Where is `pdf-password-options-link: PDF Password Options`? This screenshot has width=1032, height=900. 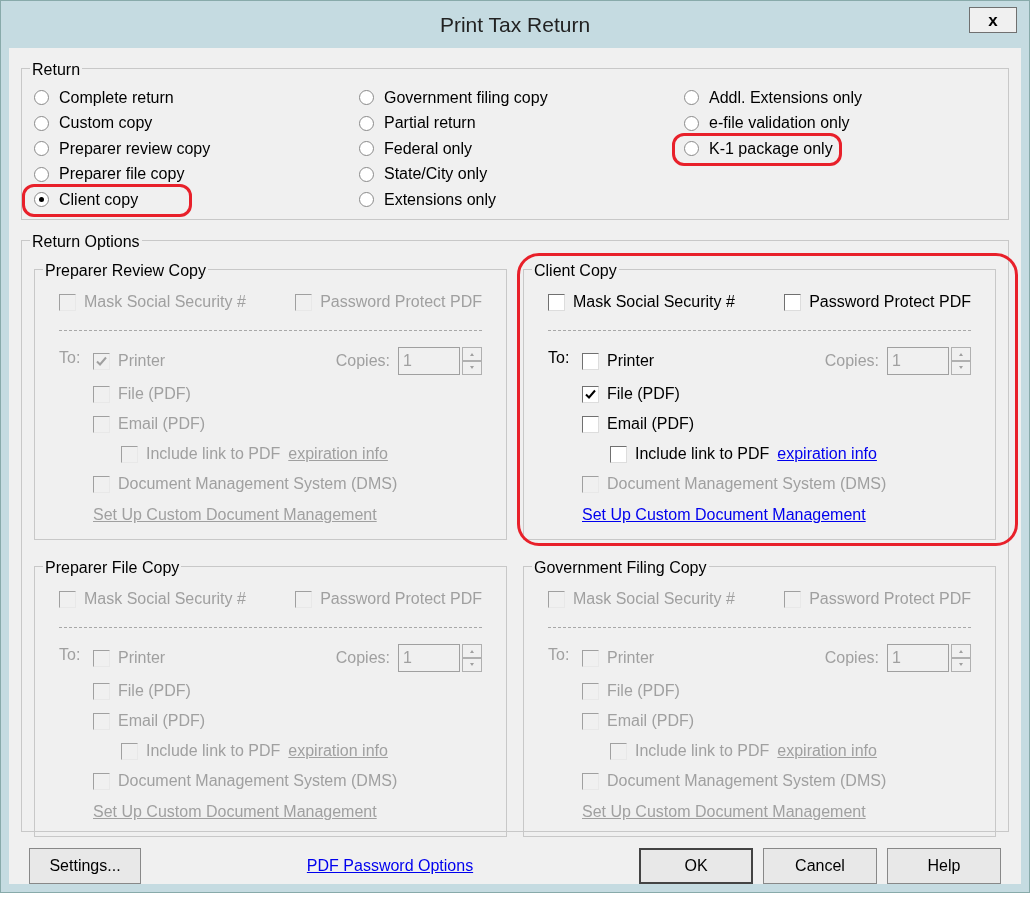
pdf-password-options-link: PDF Password Options is located at coordinates (390, 866).